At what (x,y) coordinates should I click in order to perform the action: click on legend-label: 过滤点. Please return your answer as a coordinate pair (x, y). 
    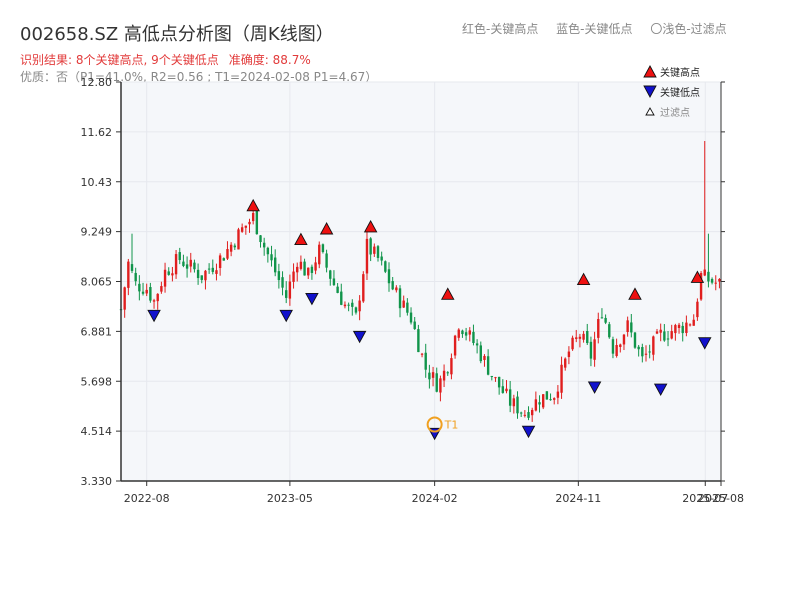
    Looking at the image, I should click on (675, 112).